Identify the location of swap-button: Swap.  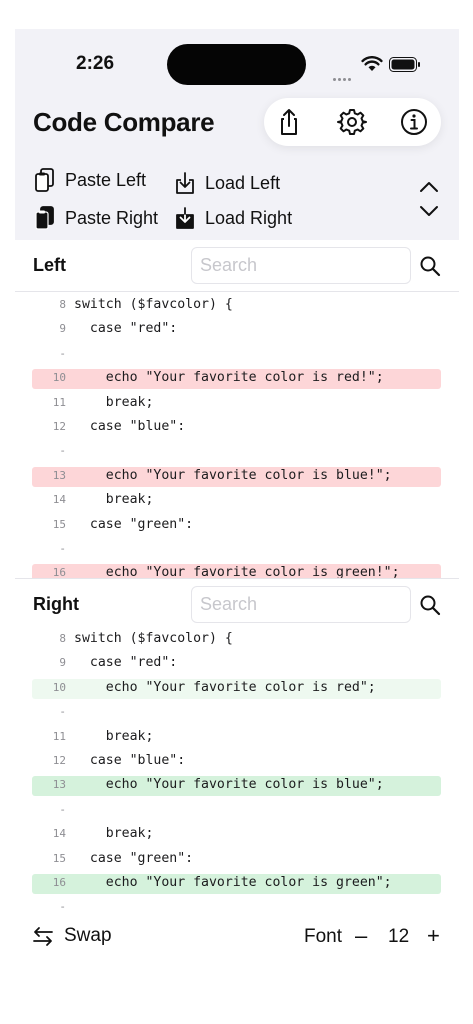
(72, 936).